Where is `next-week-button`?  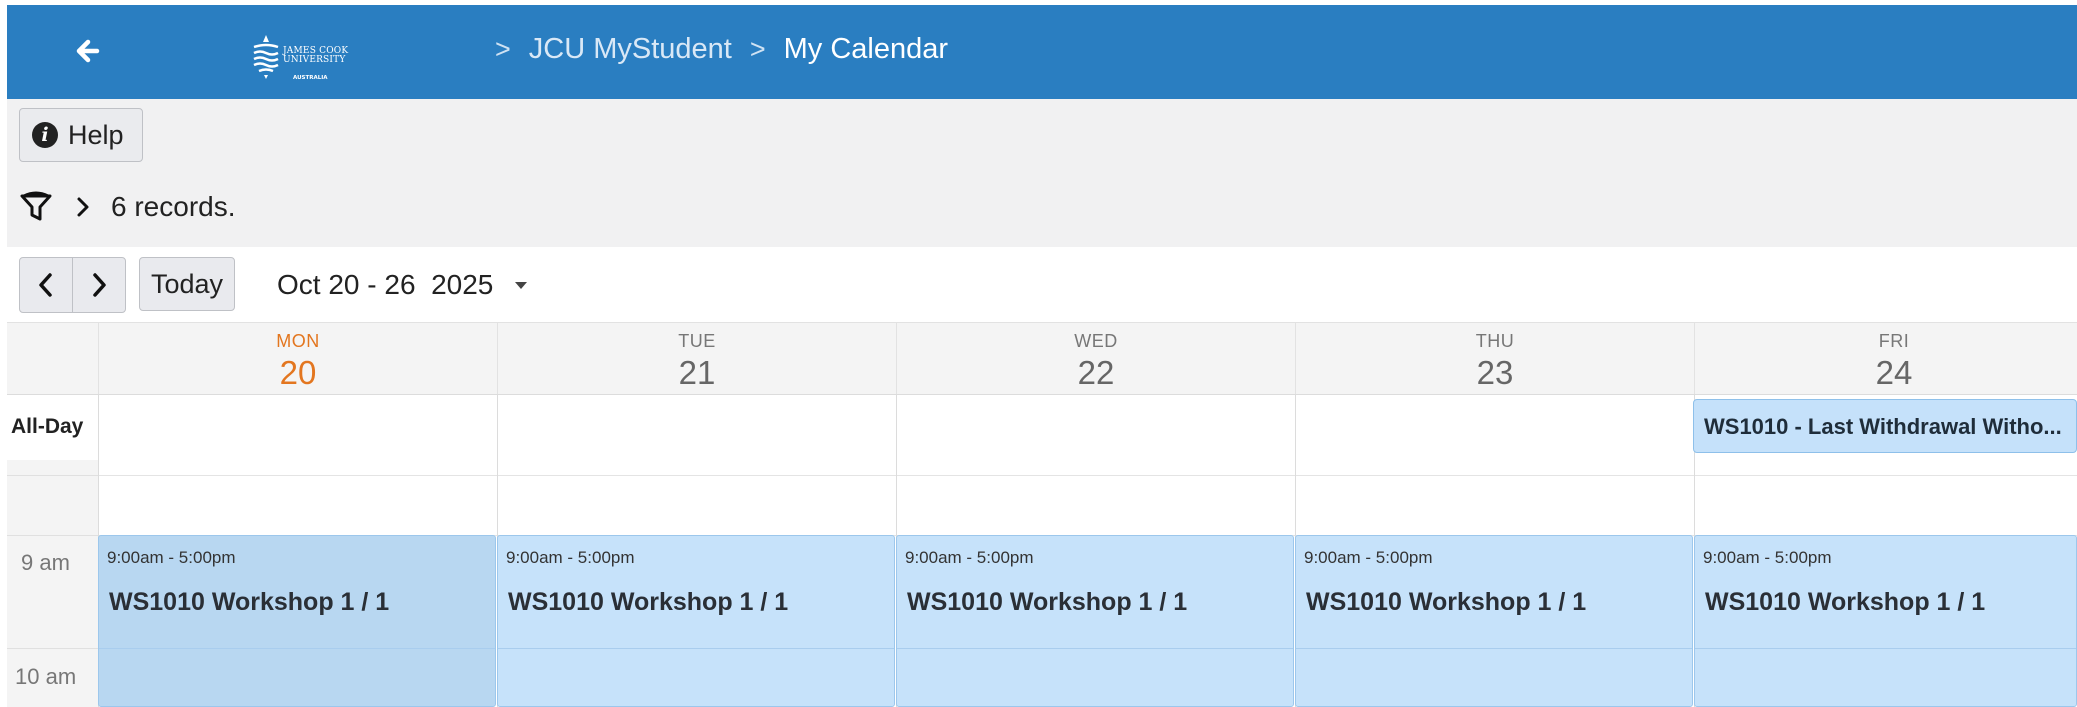 next-week-button is located at coordinates (98, 285).